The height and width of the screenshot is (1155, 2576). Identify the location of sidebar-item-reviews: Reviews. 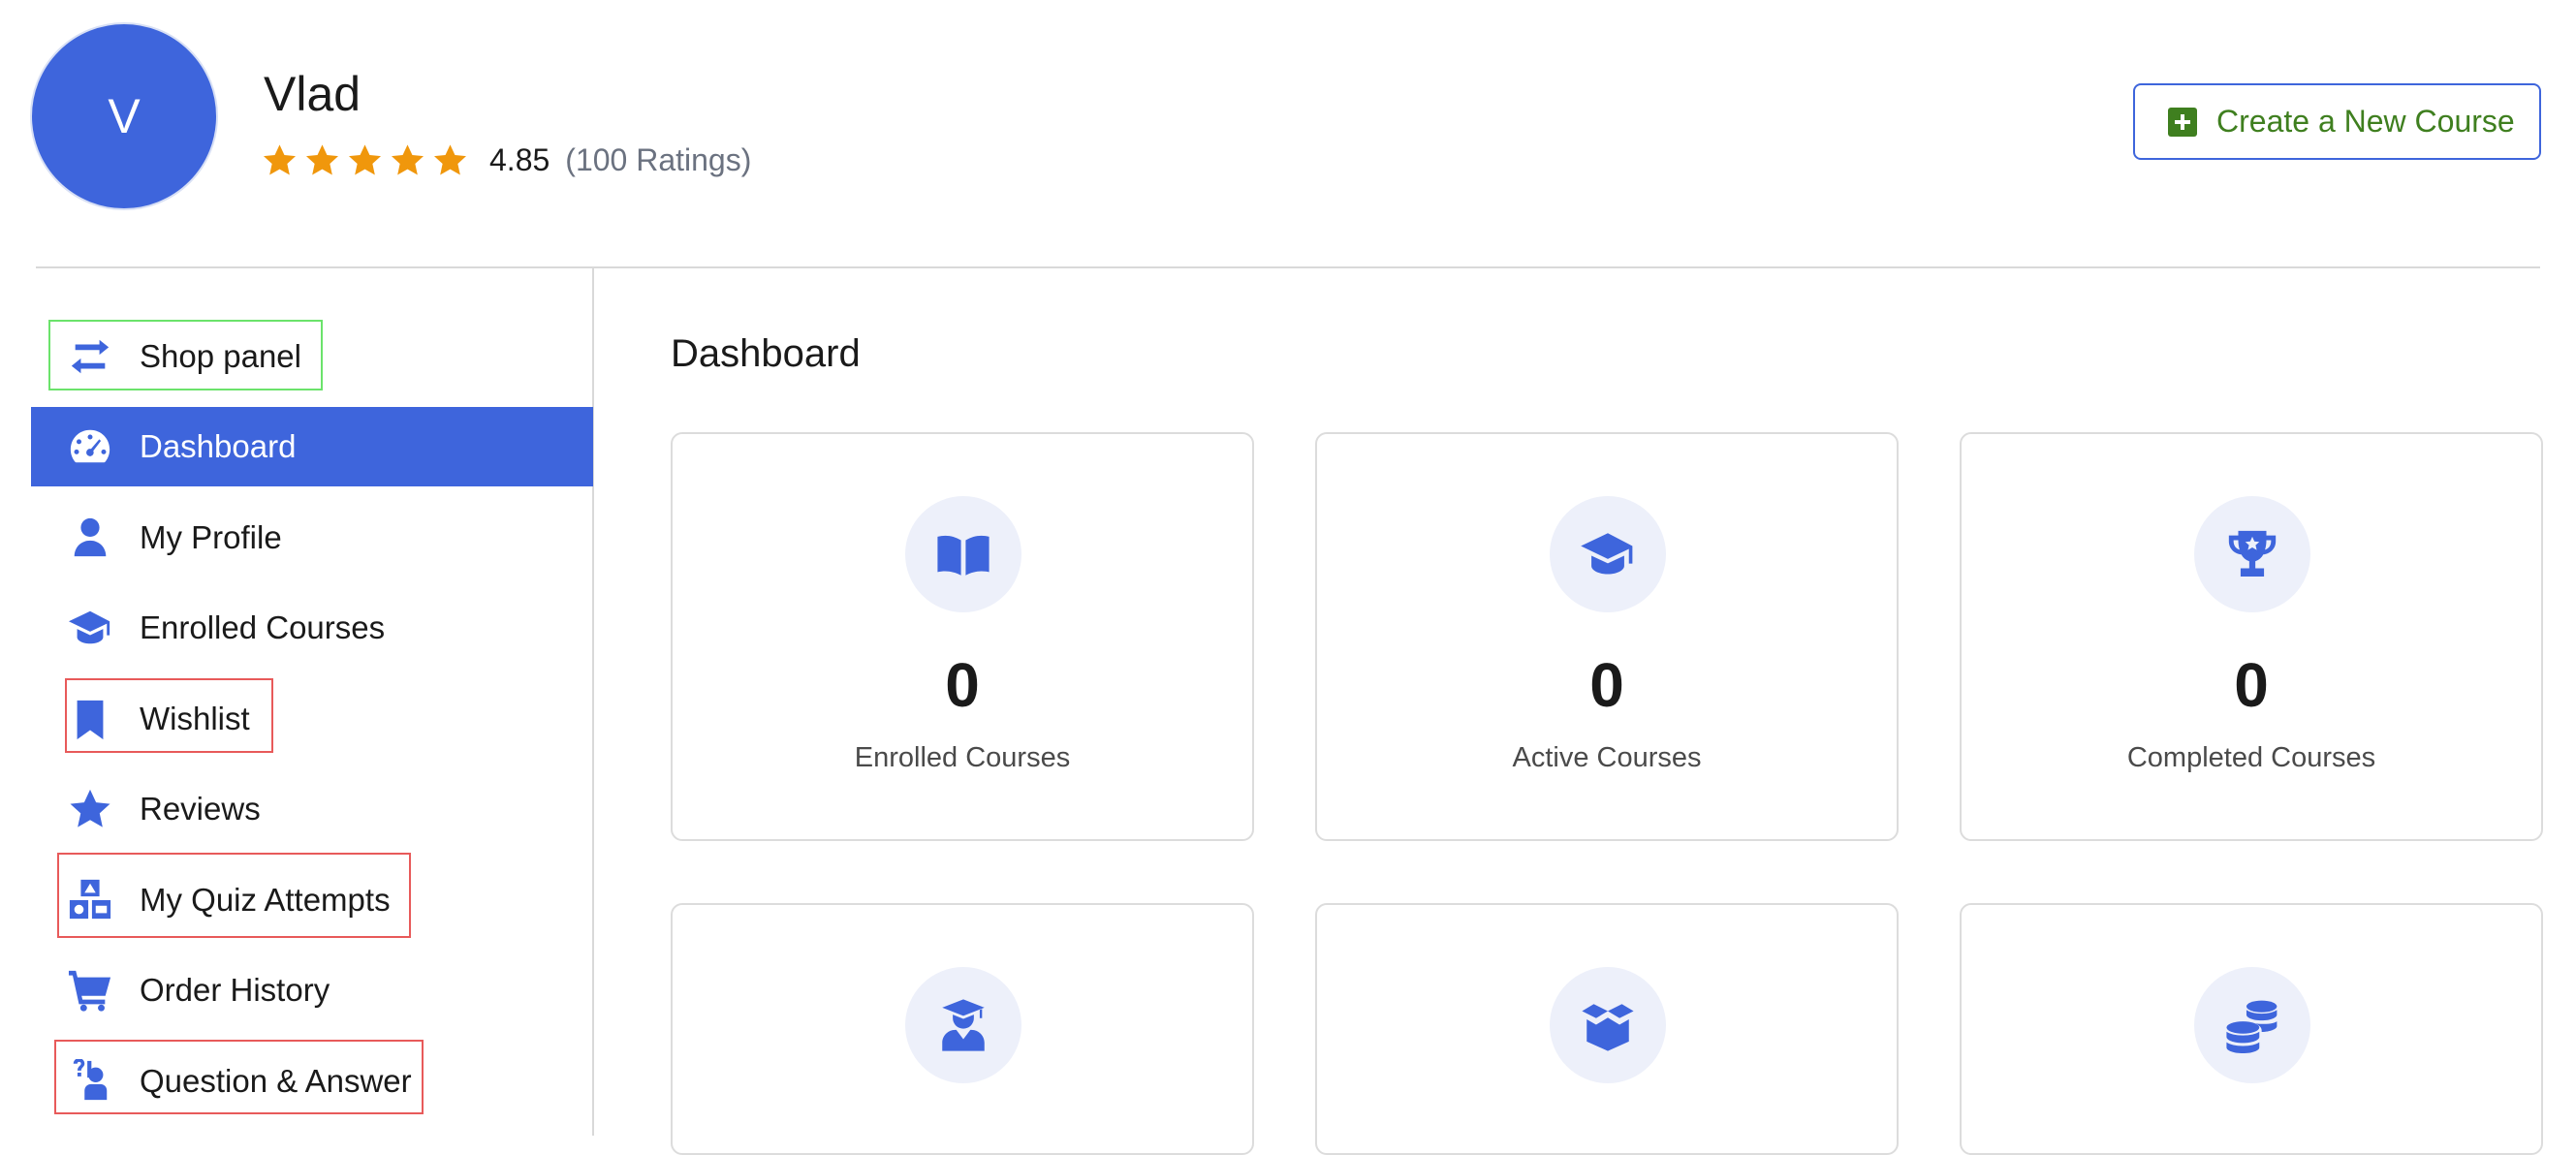
(312, 809).